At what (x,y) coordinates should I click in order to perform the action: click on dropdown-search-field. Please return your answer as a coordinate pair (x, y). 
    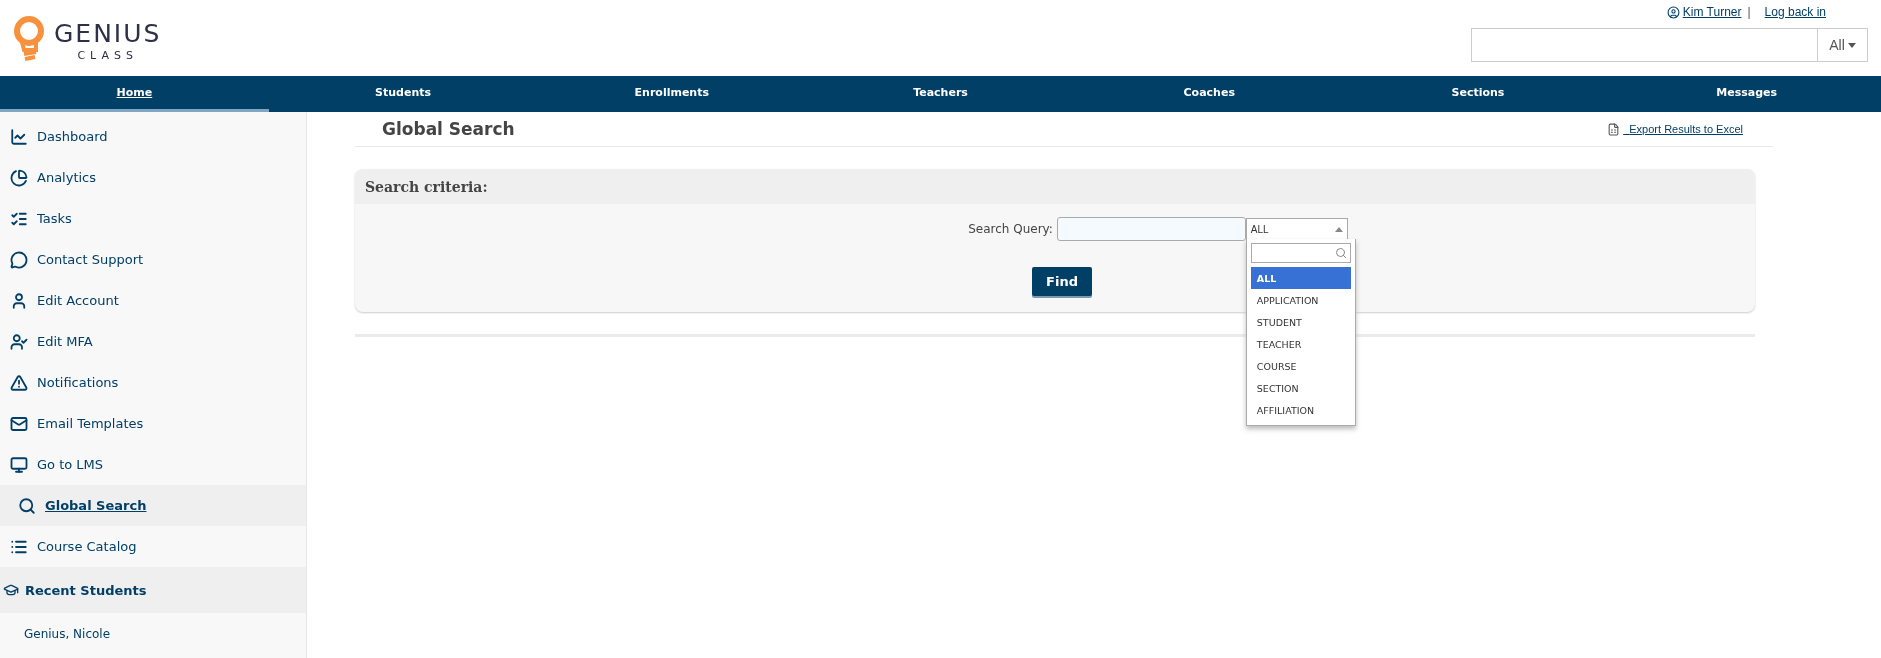
    Looking at the image, I should click on (1300, 253).